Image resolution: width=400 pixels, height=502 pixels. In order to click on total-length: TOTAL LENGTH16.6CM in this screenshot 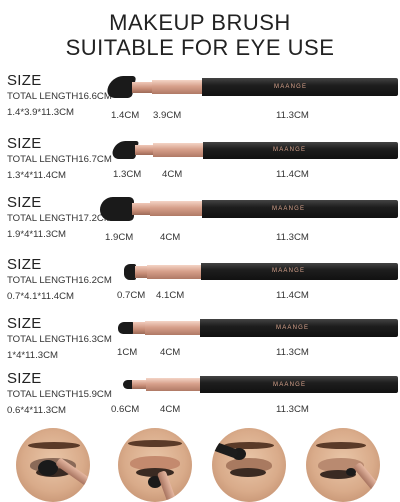, I will do `click(59, 96)`.